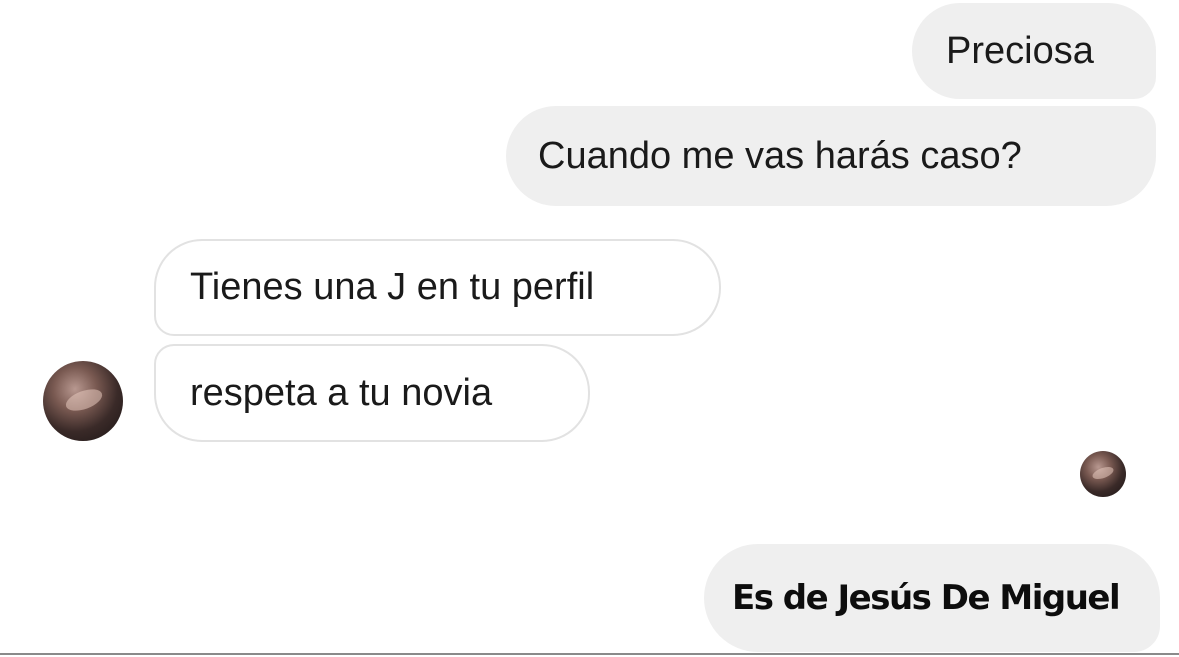  I want to click on received-message-bubble: respeta a tu novia, so click(372, 393).